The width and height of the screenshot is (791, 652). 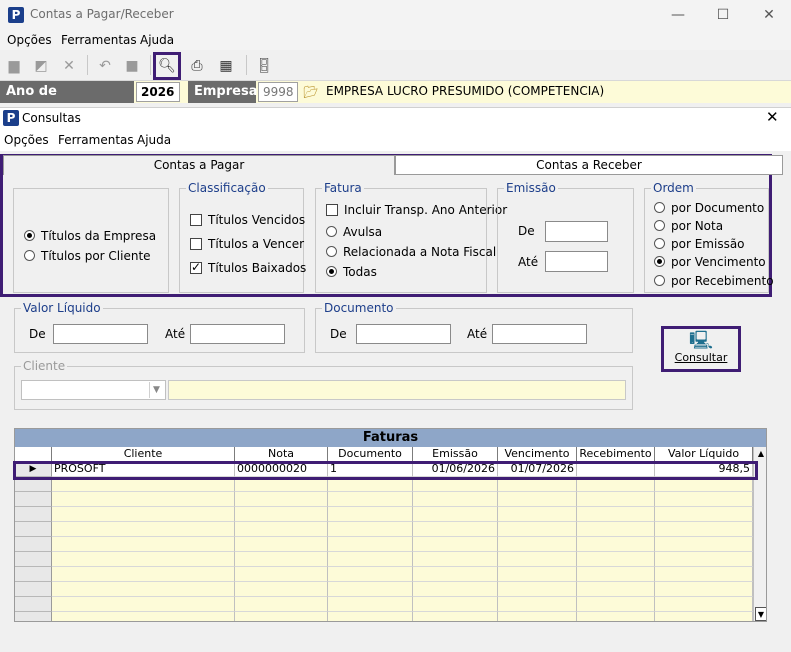 What do you see at coordinates (772, 117) in the screenshot?
I see `consultas-close-icon: ✕` at bounding box center [772, 117].